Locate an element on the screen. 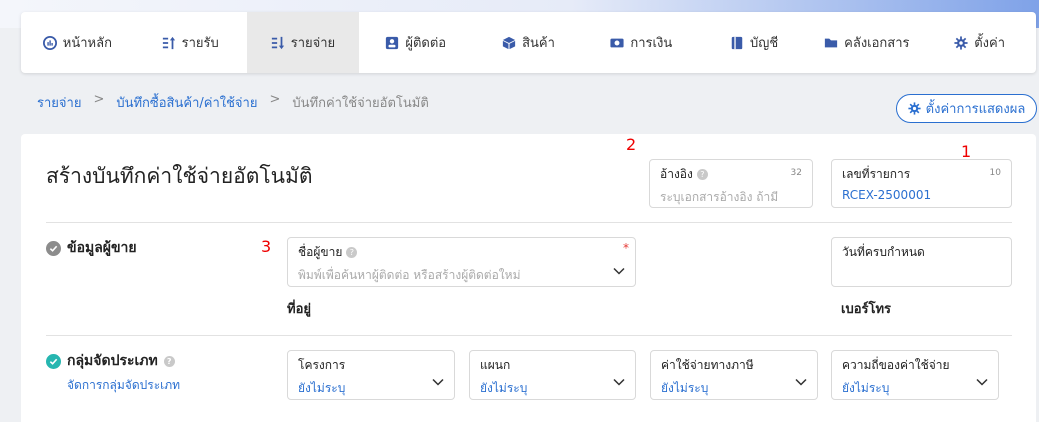 This screenshot has height=422, width=1039. select-label: ค่าใช้จ่ายทางภาษี is located at coordinates (707, 365).